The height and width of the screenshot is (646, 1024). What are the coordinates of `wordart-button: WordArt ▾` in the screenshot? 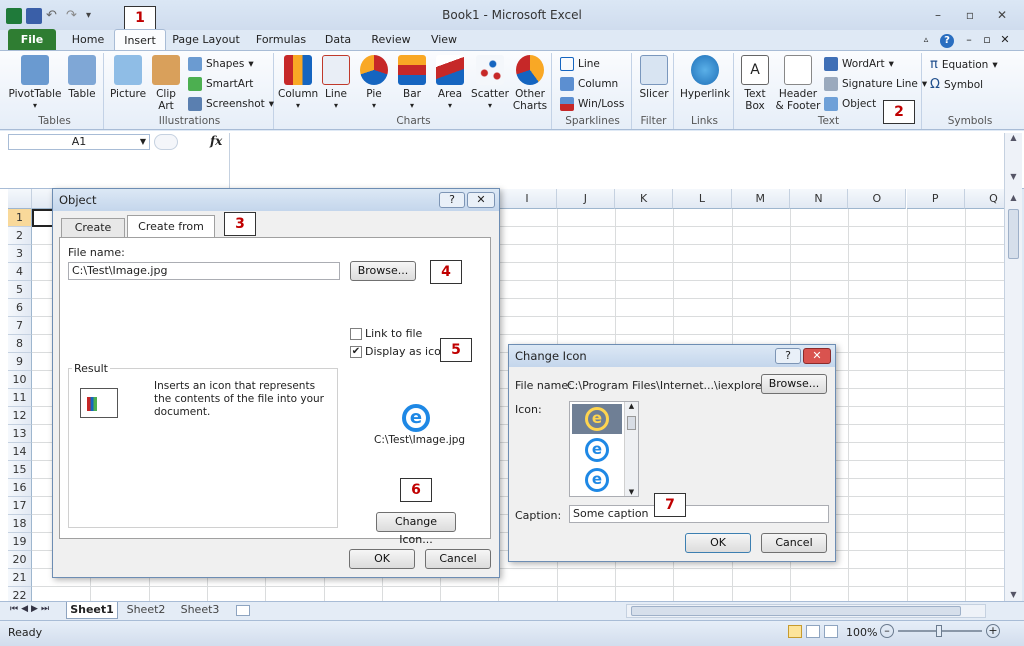 It's located at (859, 64).